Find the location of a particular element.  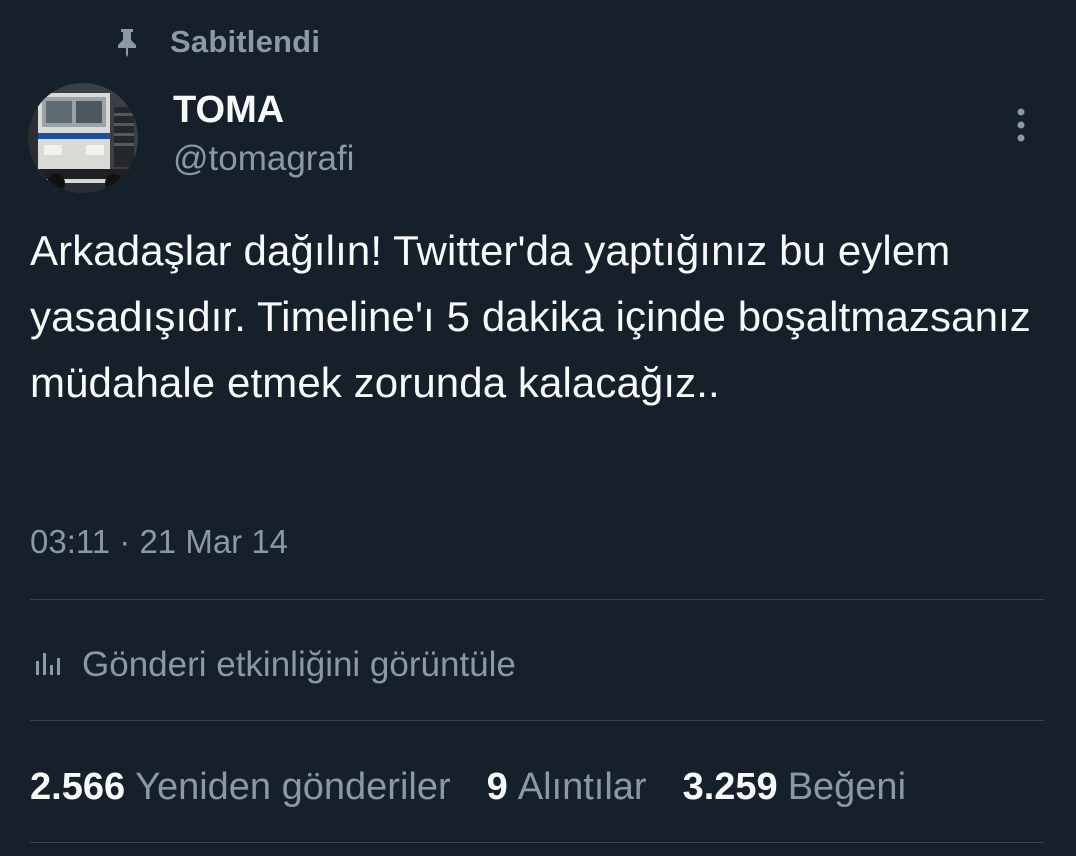

pin-icon is located at coordinates (127, 42).